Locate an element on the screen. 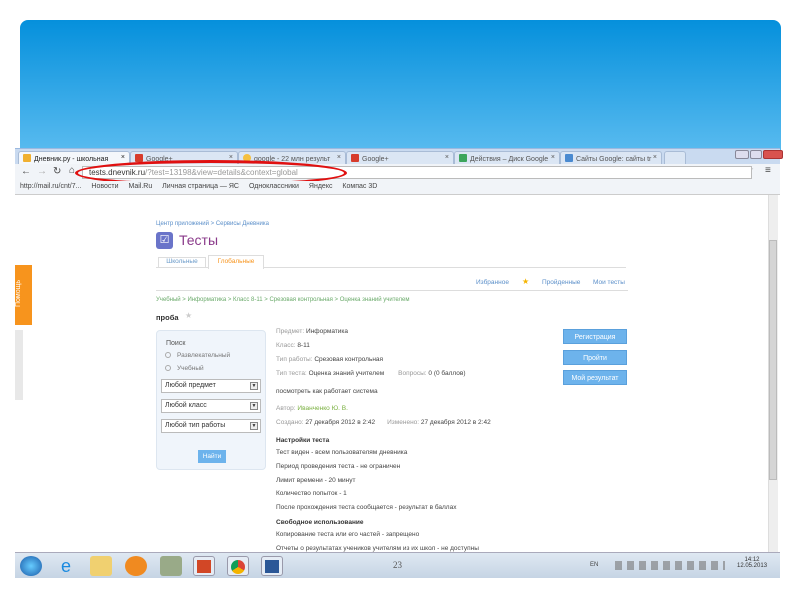  google-plus-icon is located at coordinates (355, 158).